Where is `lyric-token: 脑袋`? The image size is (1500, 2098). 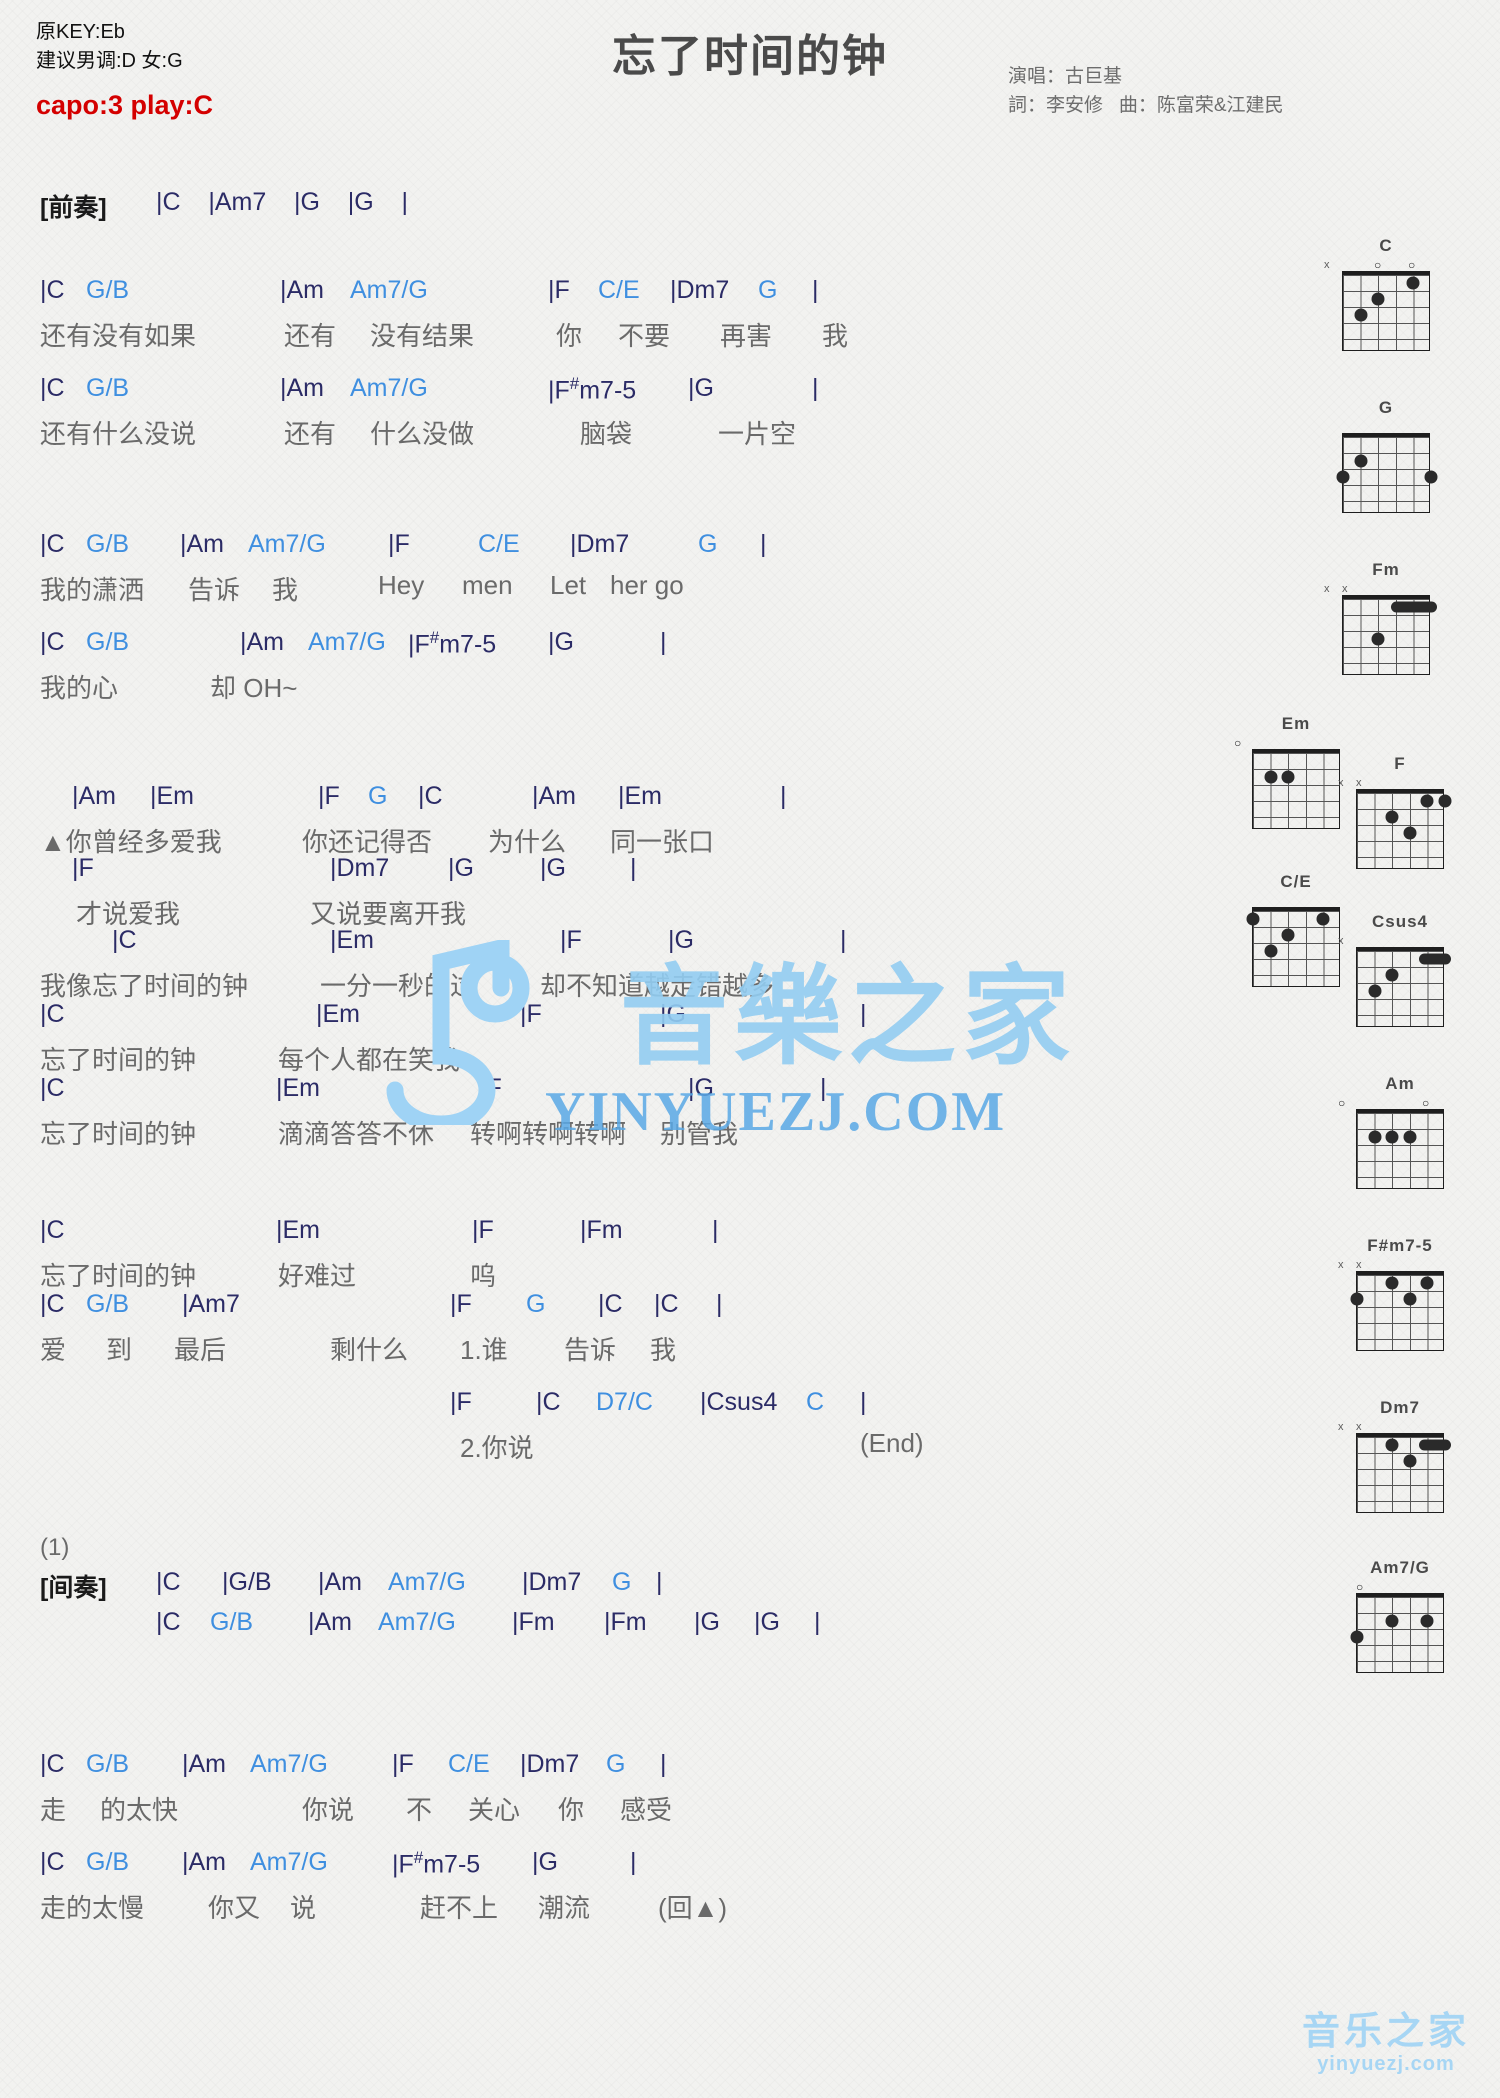
lyric-token: 脑袋 is located at coordinates (606, 434).